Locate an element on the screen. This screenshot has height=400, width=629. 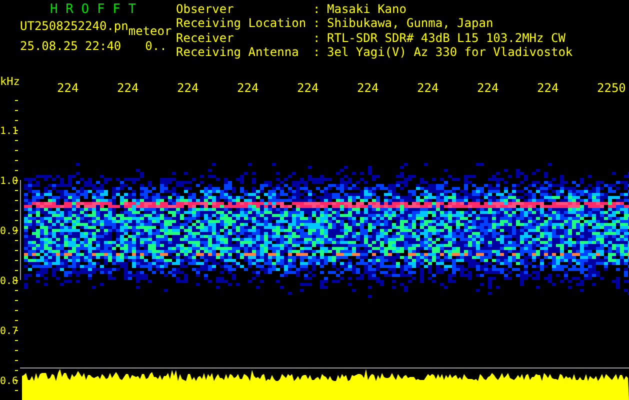
info-value: RTL-SDR SDR# 43dB L15 103.2MHz CW is located at coordinates (446, 39).